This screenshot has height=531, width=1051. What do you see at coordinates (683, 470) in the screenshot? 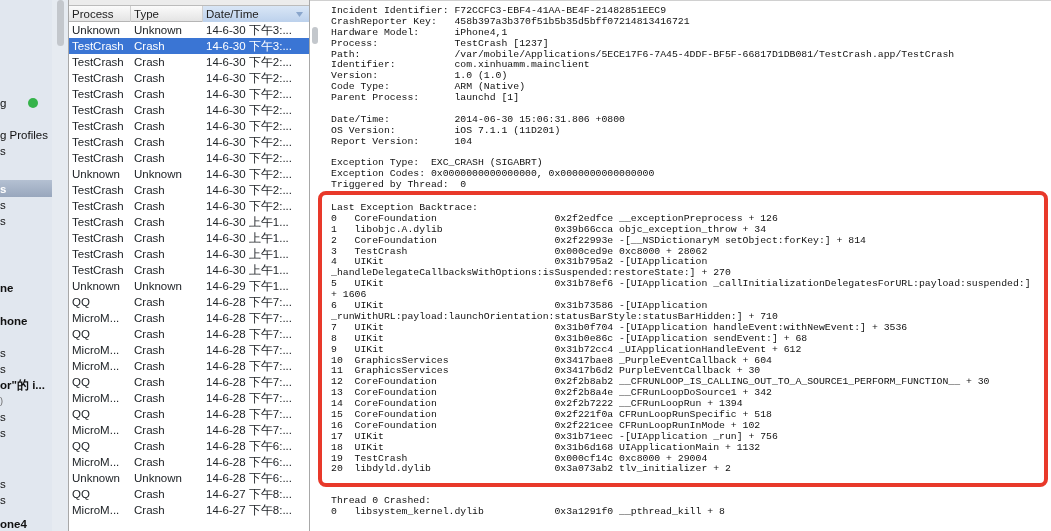
I see `backtrace-frame: 20 libdyld.dylib 0x3a073ab2 tlv_initializer + 2` at bounding box center [683, 470].